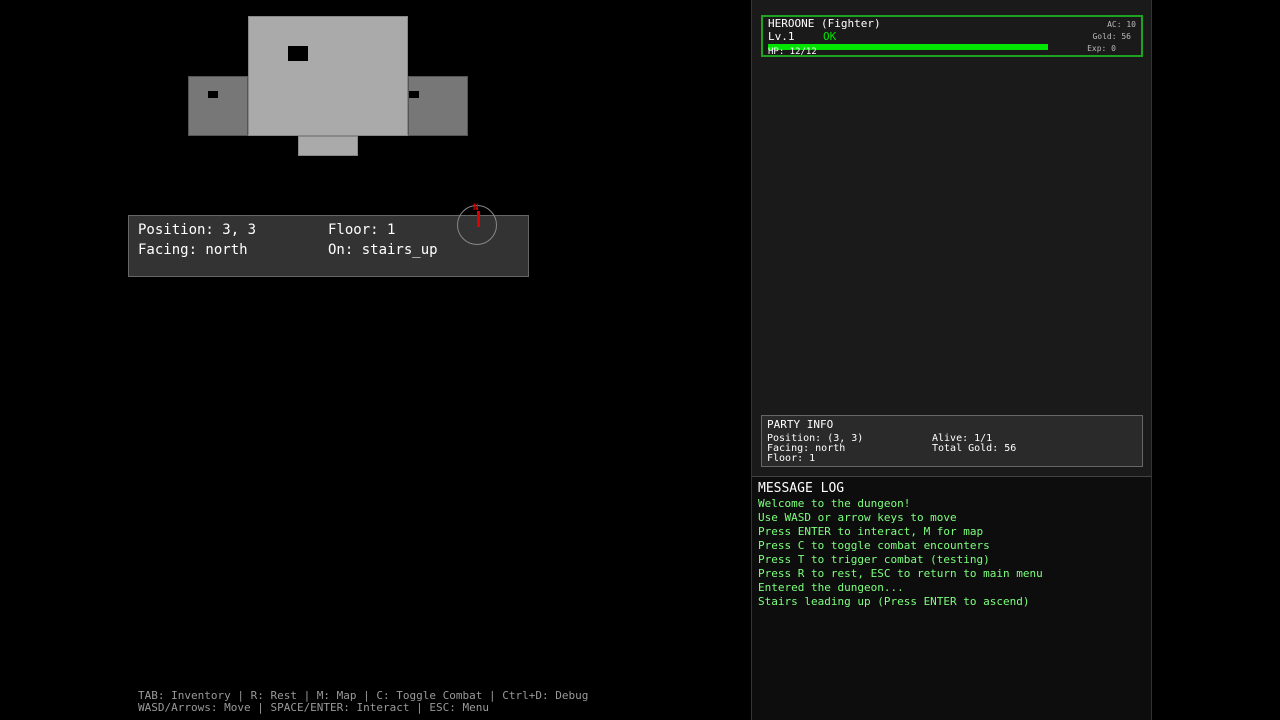 The width and height of the screenshot is (1280, 720). What do you see at coordinates (478, 219) in the screenshot?
I see `compass-needle` at bounding box center [478, 219].